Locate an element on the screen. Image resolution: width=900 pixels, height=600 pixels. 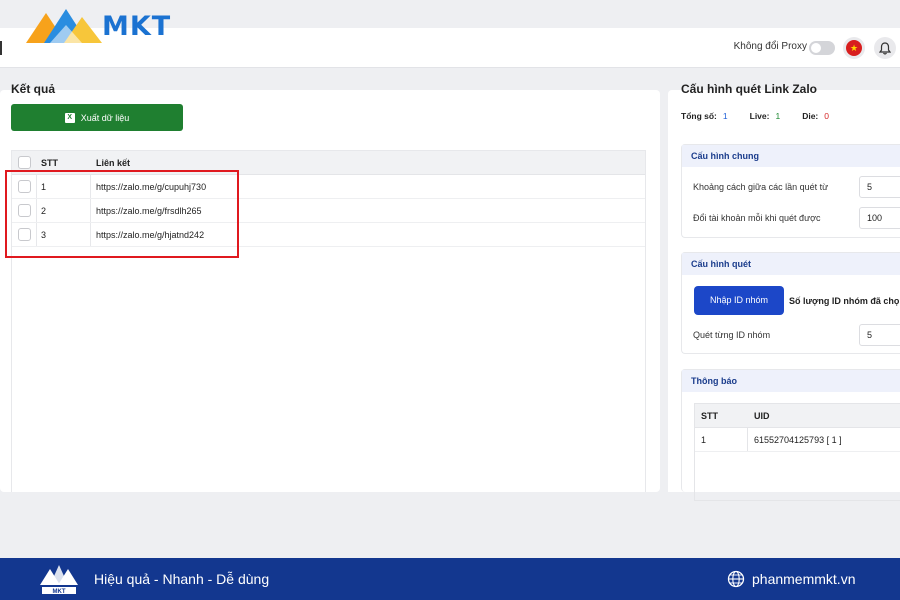
column-link: Liên kết is located at coordinates (113, 163).